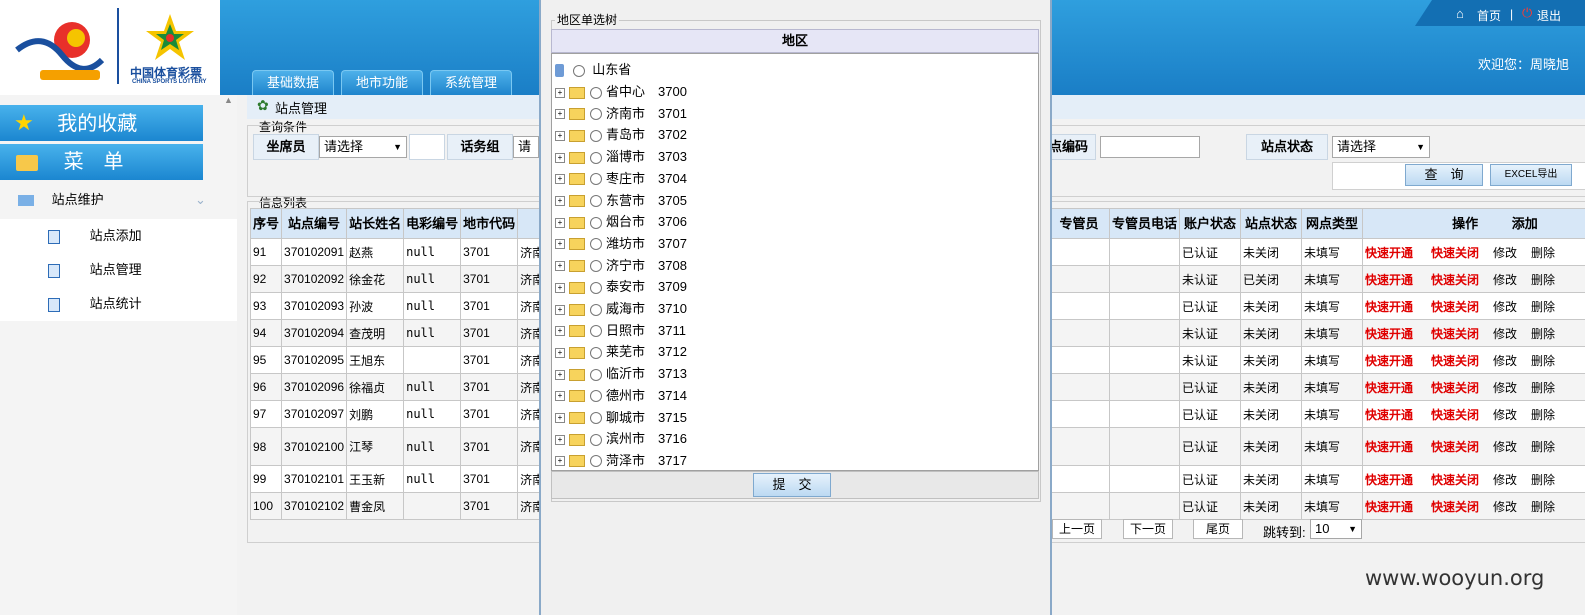 This screenshot has width=1585, height=615. Describe the element at coordinates (1218, 529) in the screenshot. I see `last-page-button: 尾页` at that location.